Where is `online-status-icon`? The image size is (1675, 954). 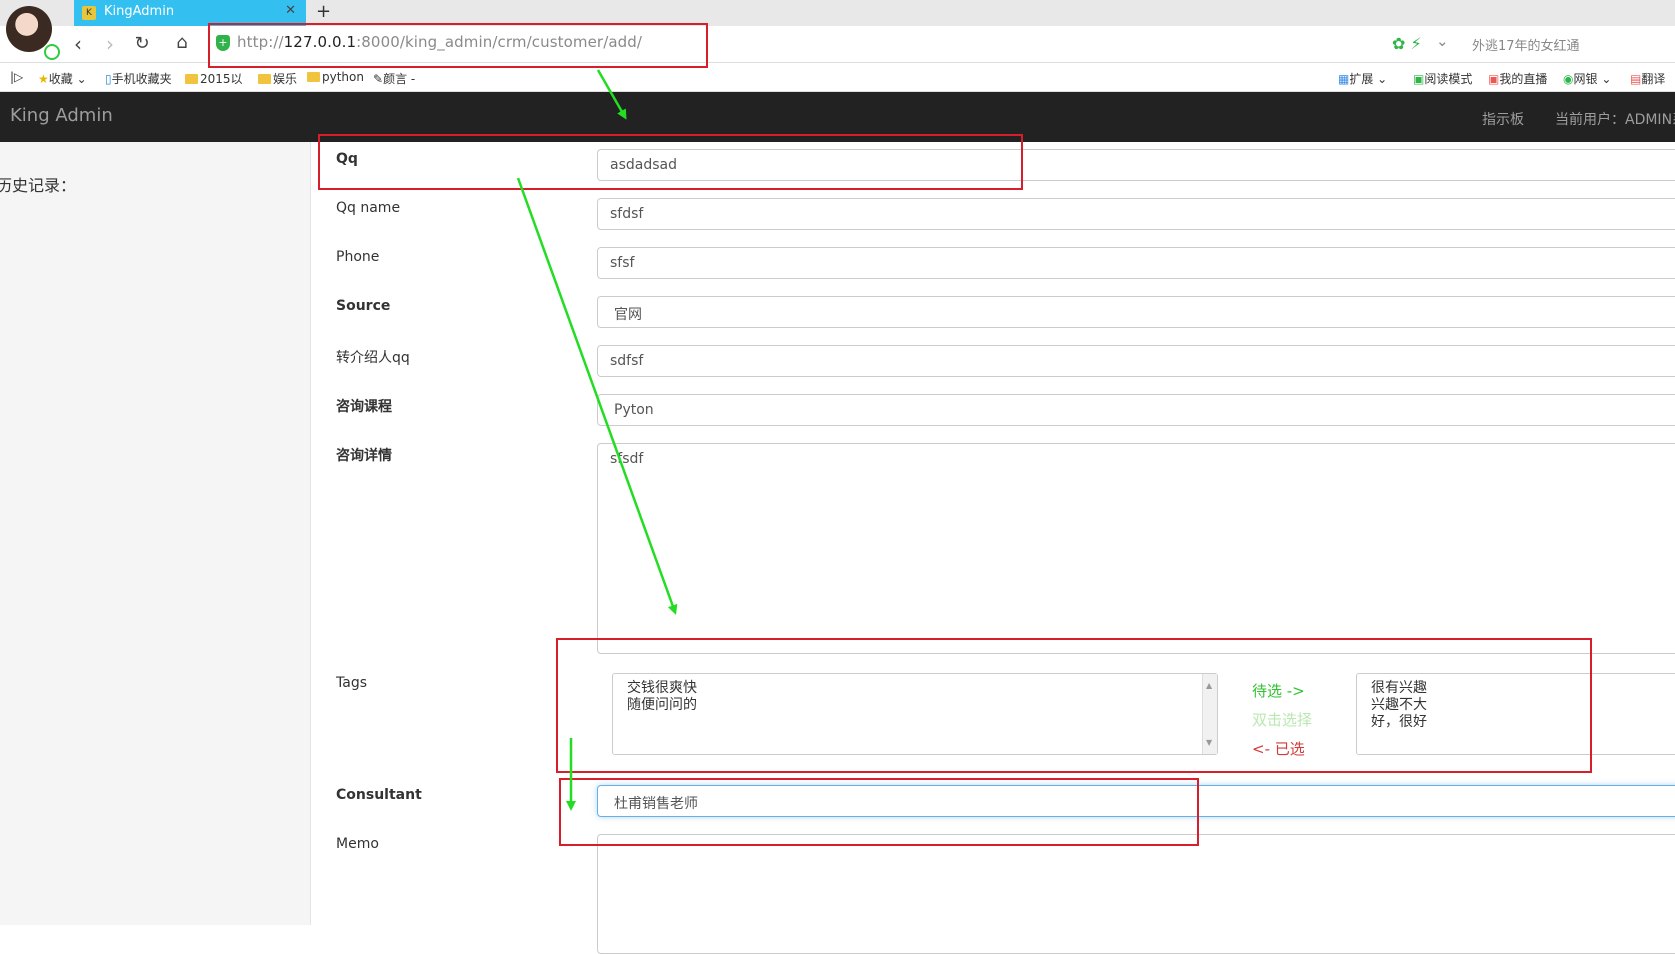 online-status-icon is located at coordinates (52, 52).